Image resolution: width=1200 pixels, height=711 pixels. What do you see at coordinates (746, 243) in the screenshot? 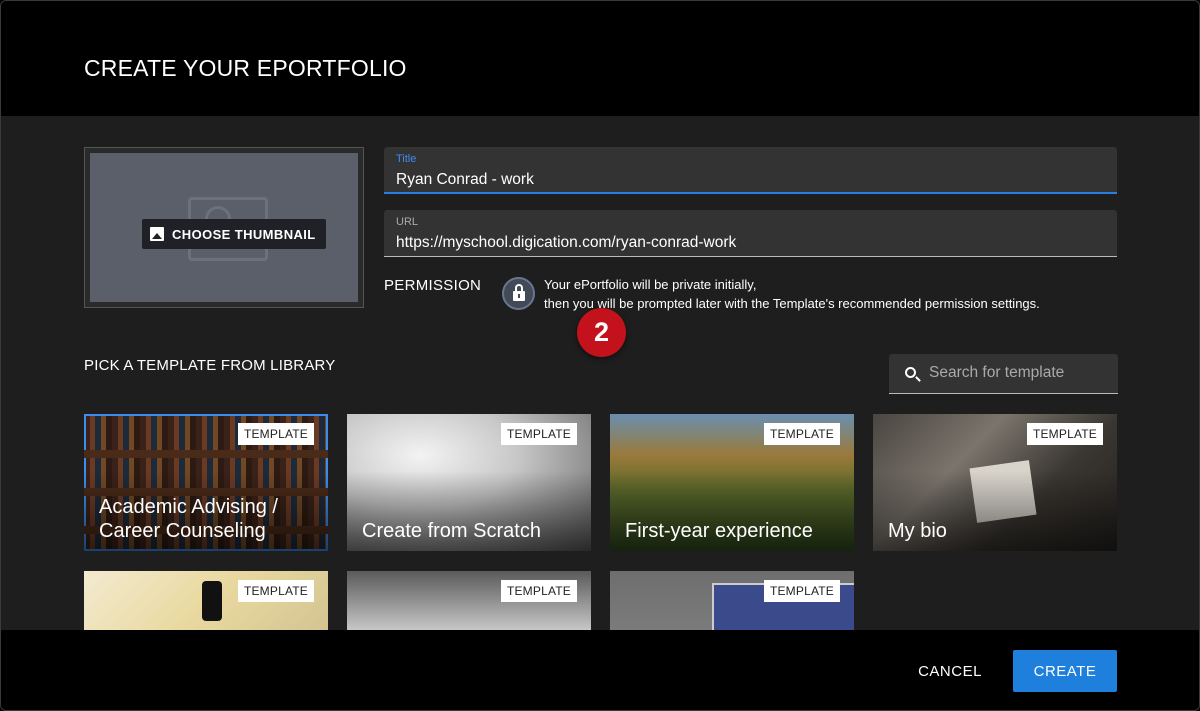
I see `url-input` at bounding box center [746, 243].